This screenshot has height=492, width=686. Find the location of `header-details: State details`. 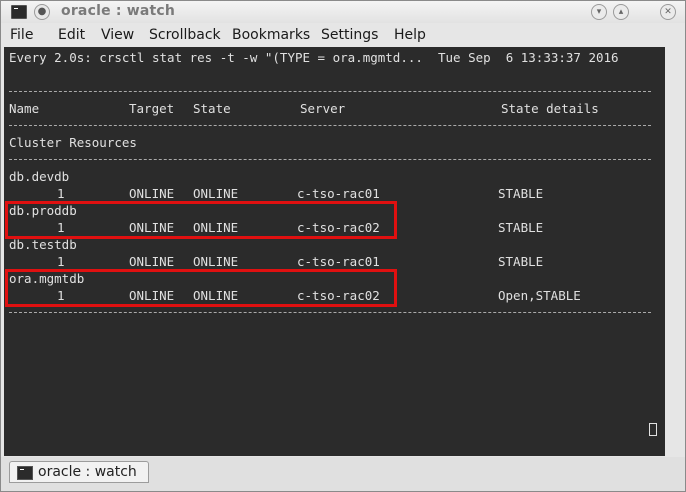

header-details: State details is located at coordinates (550, 108).